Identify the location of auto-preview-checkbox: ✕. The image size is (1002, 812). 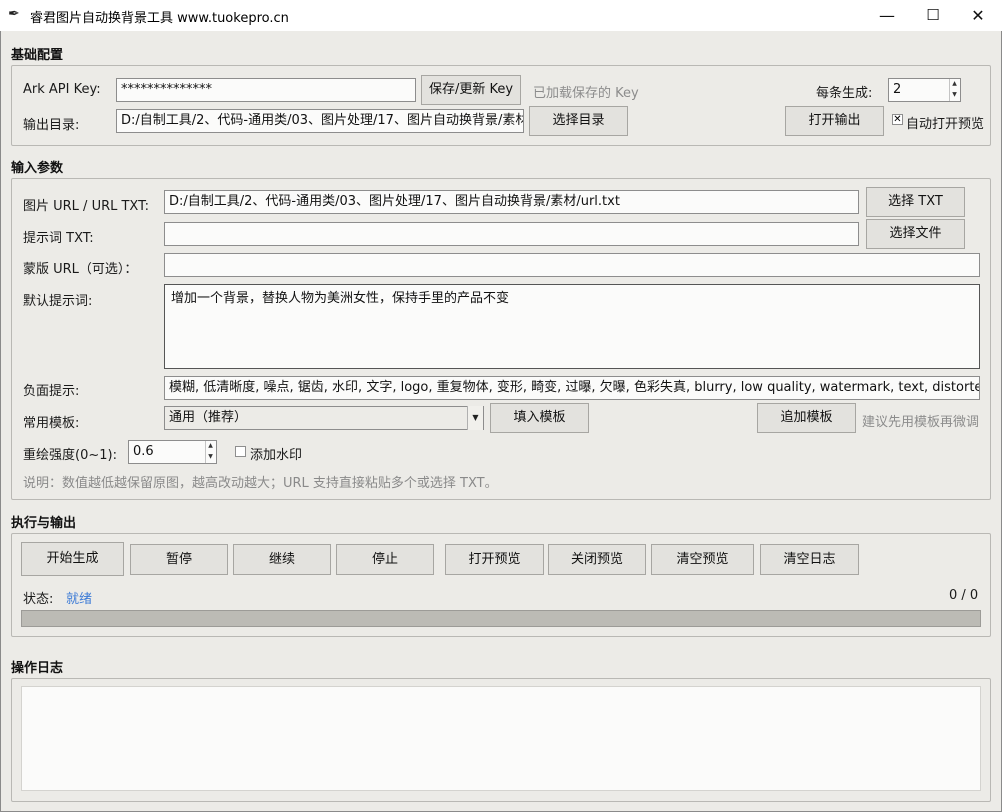
(897, 119).